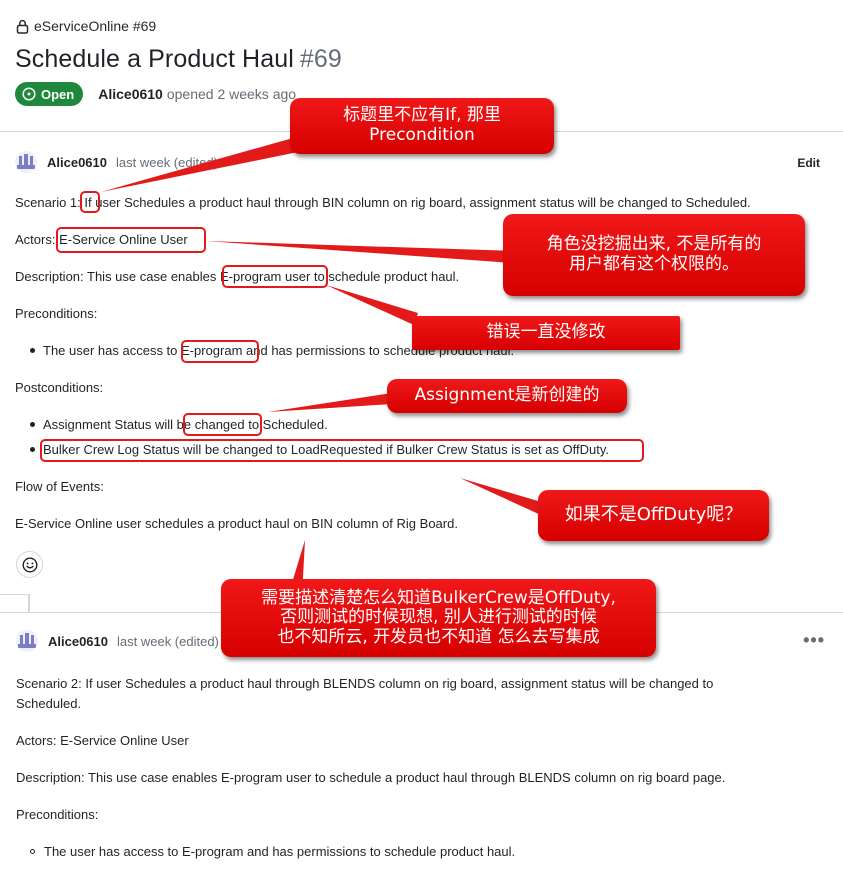 The width and height of the screenshot is (843, 877). What do you see at coordinates (95, 26) in the screenshot?
I see `repo-name: eServiceOnline #69` at bounding box center [95, 26].